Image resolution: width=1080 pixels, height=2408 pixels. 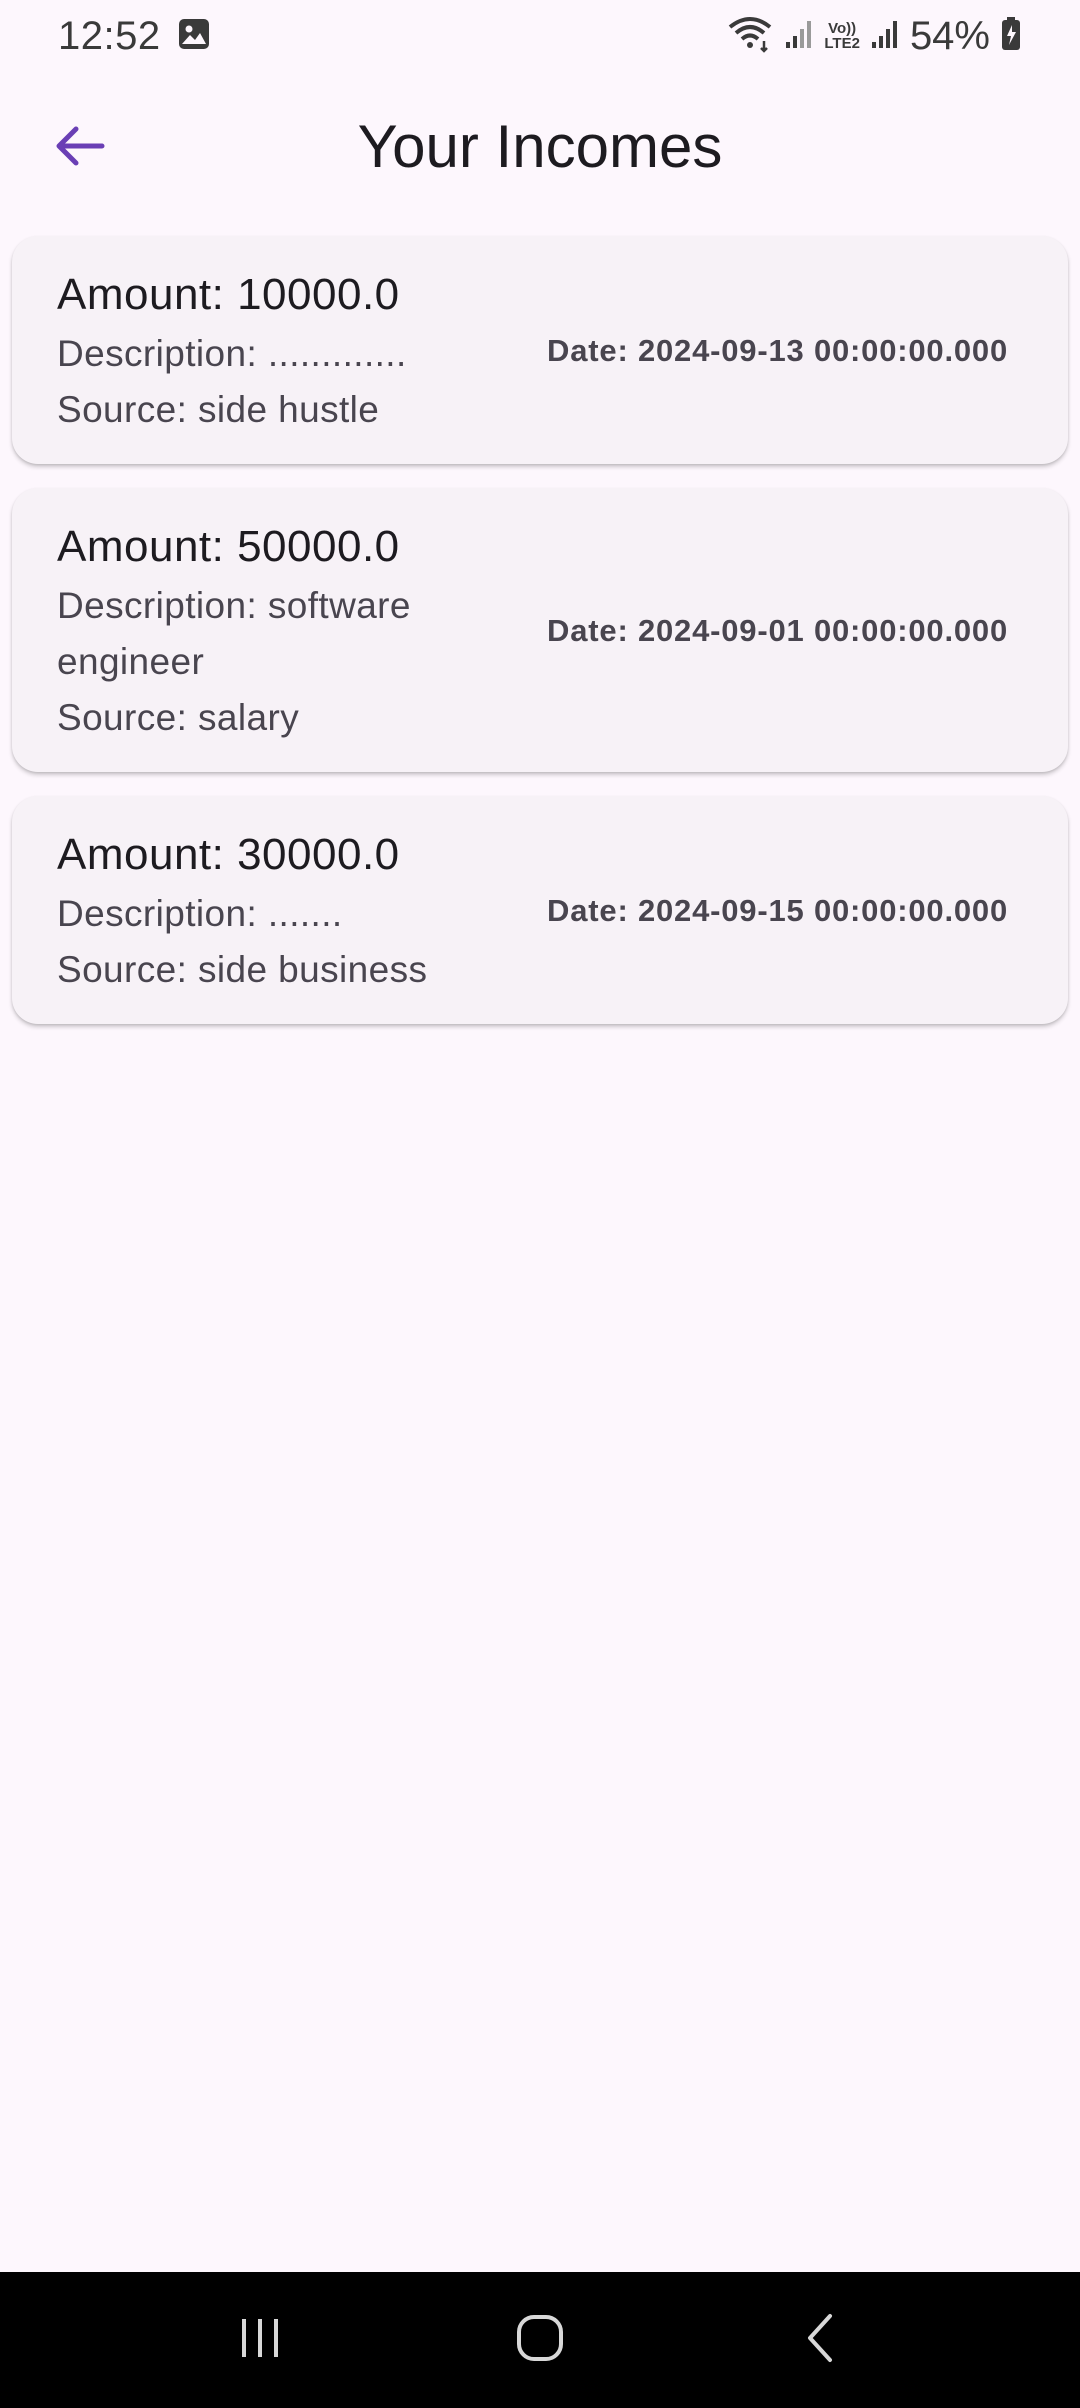 I want to click on income-source: Source: side business, so click(x=242, y=969).